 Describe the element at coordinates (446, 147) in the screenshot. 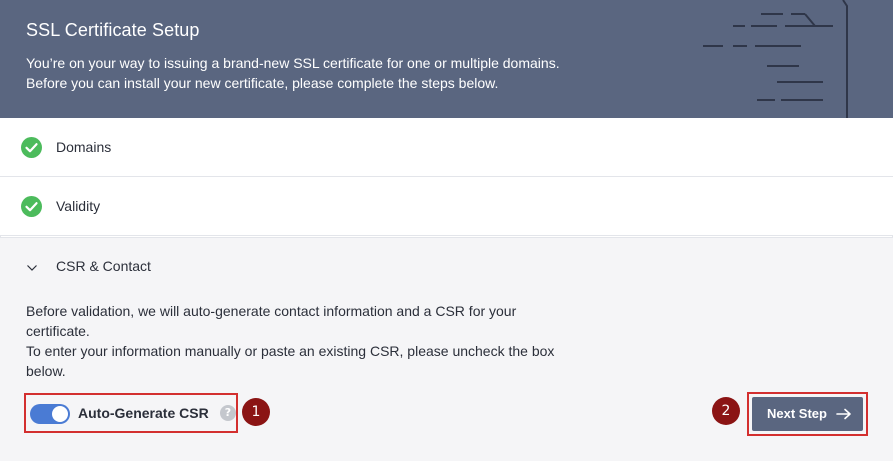

I see `step-domains: Domains` at that location.